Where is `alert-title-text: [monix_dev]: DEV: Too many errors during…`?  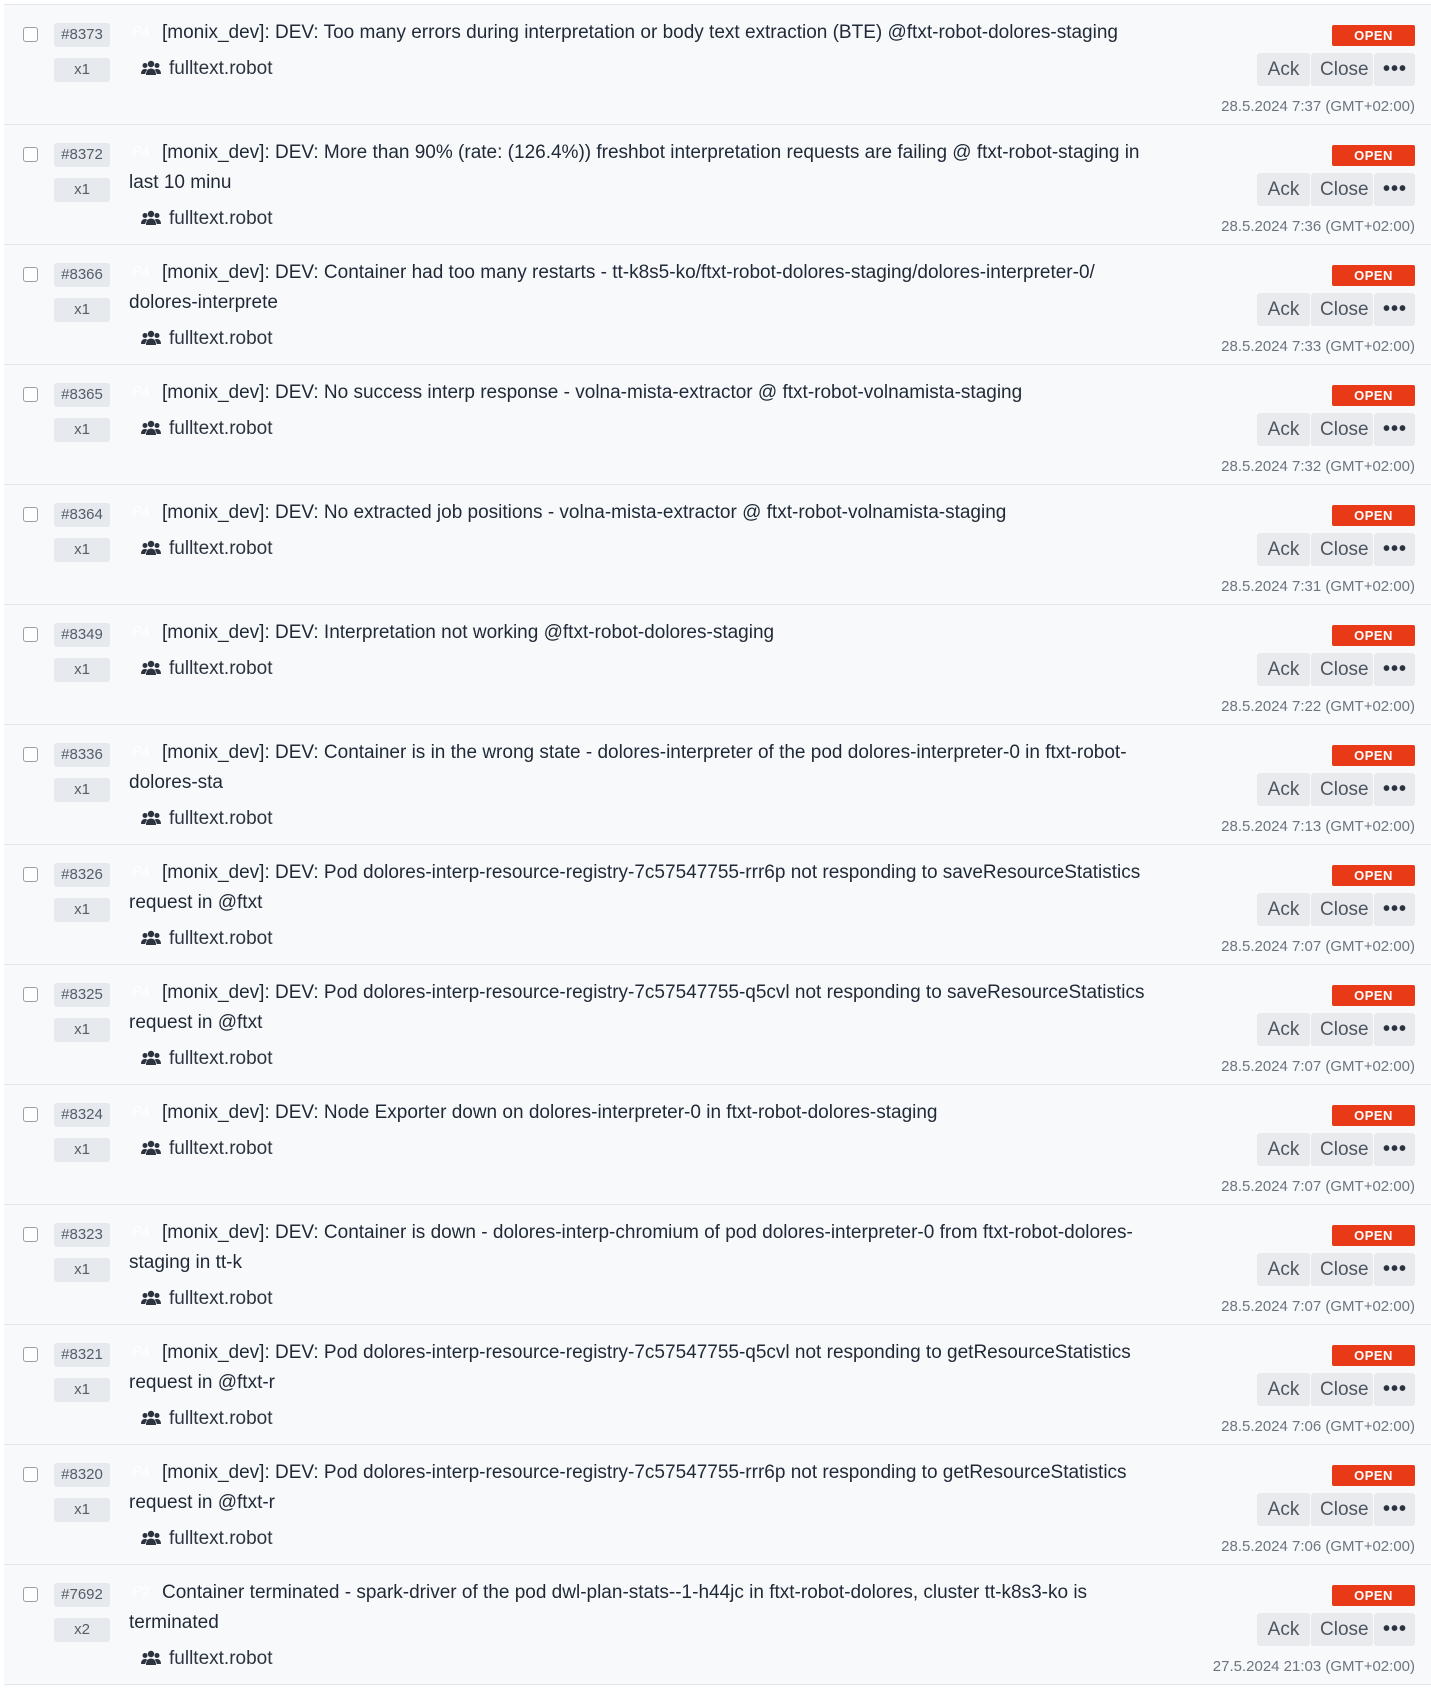 alert-title-text: [monix_dev]: DEV: Too many errors during… is located at coordinates (640, 32).